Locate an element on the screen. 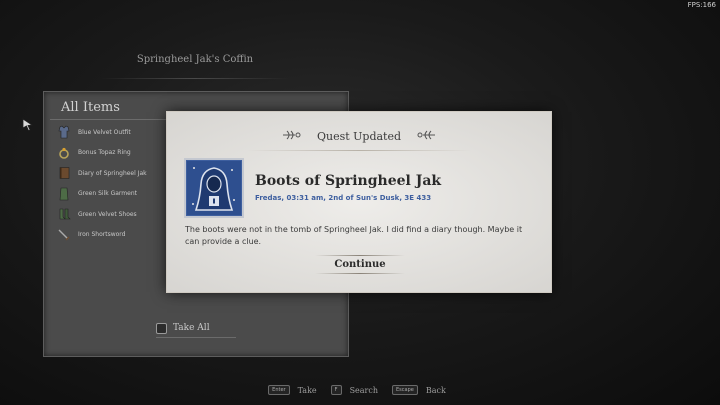  garment-icon is located at coordinates (64, 194).